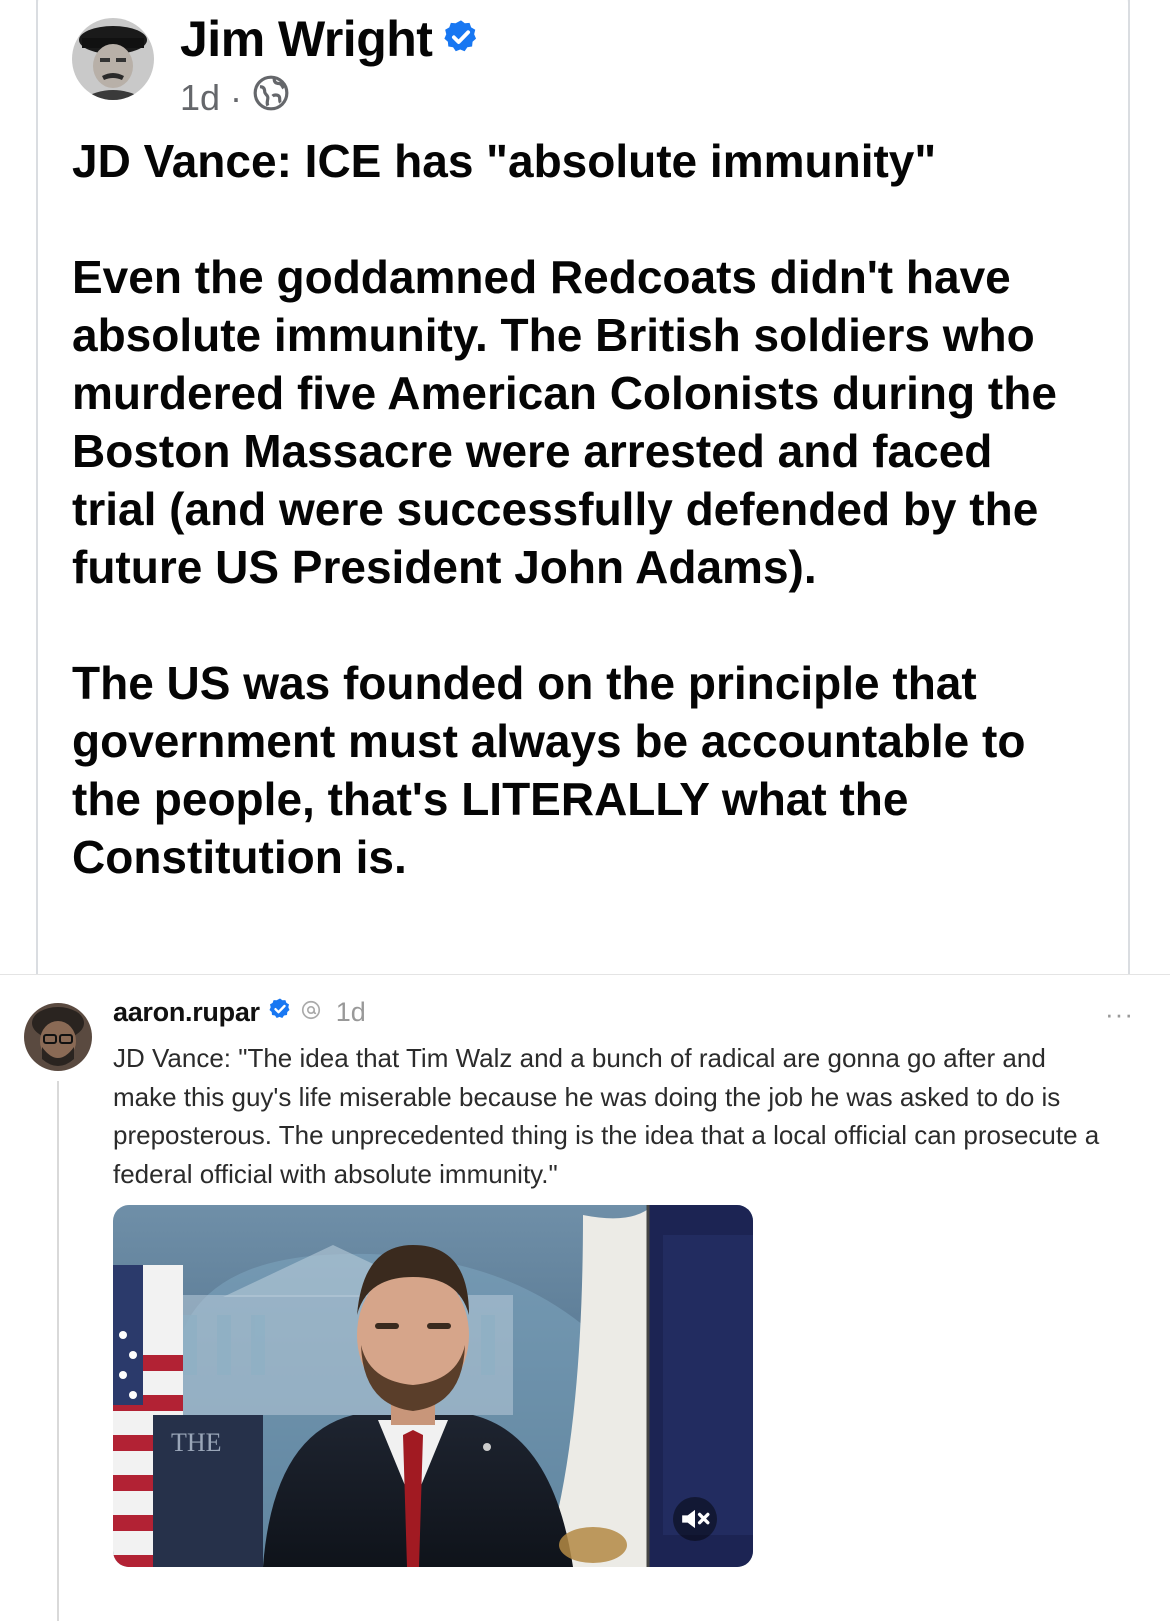 This screenshot has height=1624, width=1170. Describe the element at coordinates (306, 39) in the screenshot. I see `author-name: Jim Wright` at that location.